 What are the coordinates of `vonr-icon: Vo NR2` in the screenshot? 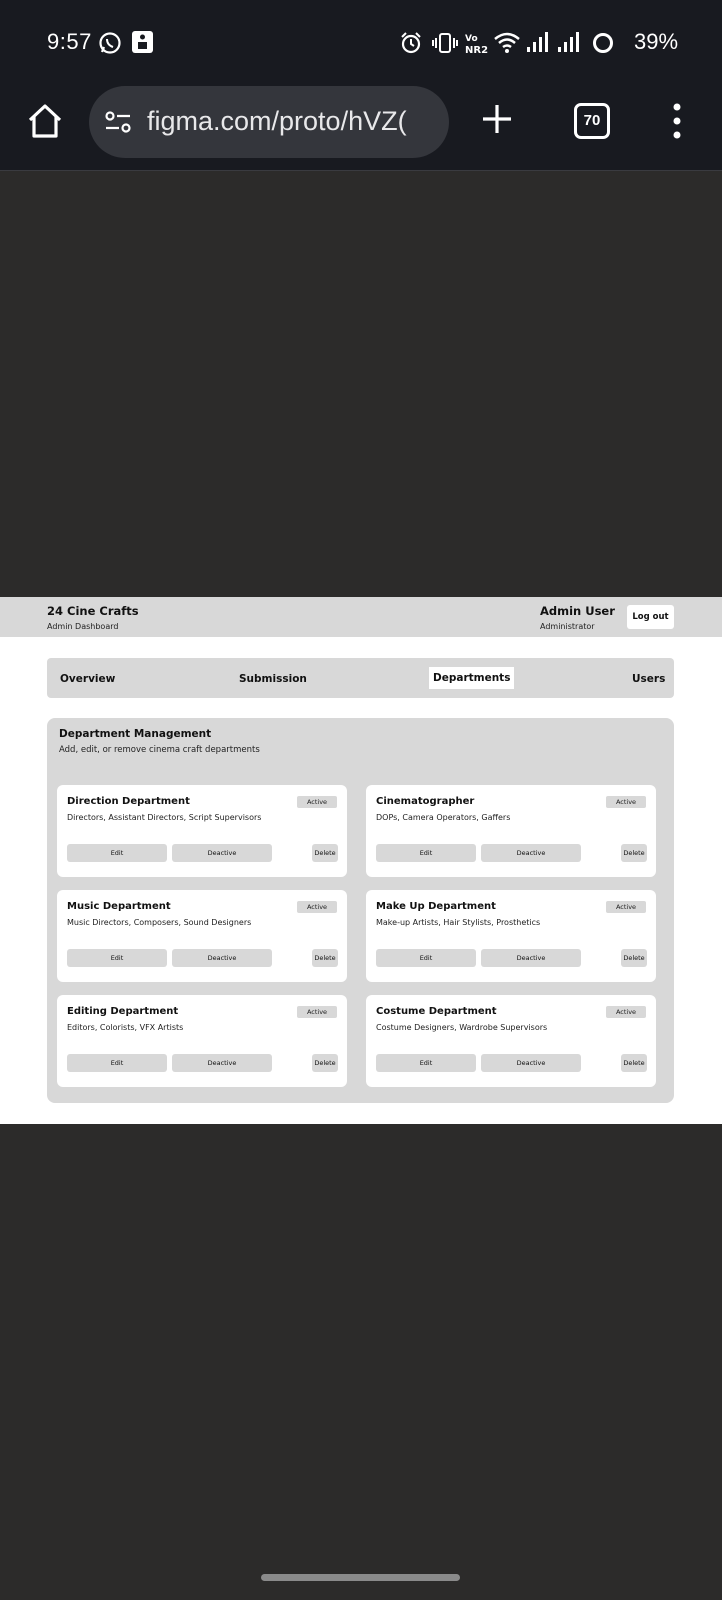 It's located at (476, 44).